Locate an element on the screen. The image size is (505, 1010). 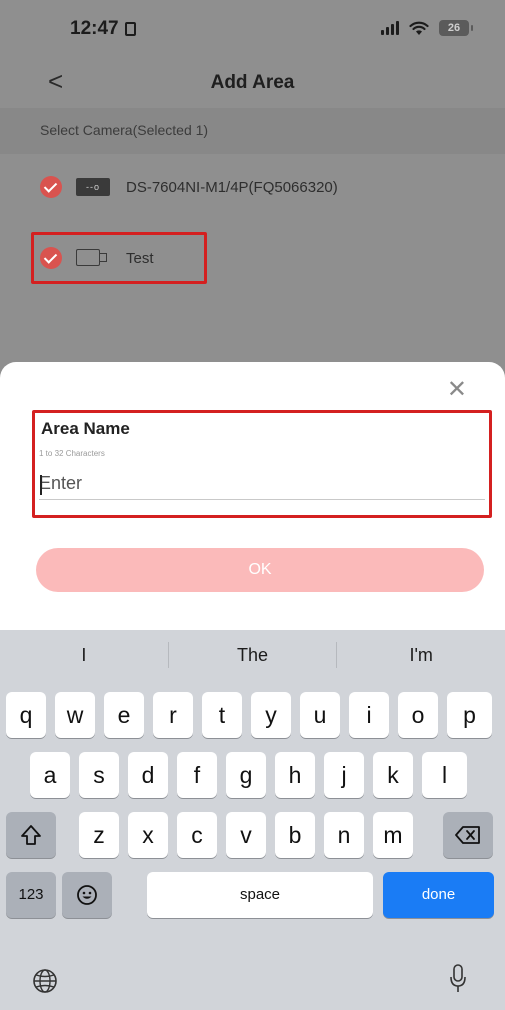
page-title: Add Area is located at coordinates (252, 82).